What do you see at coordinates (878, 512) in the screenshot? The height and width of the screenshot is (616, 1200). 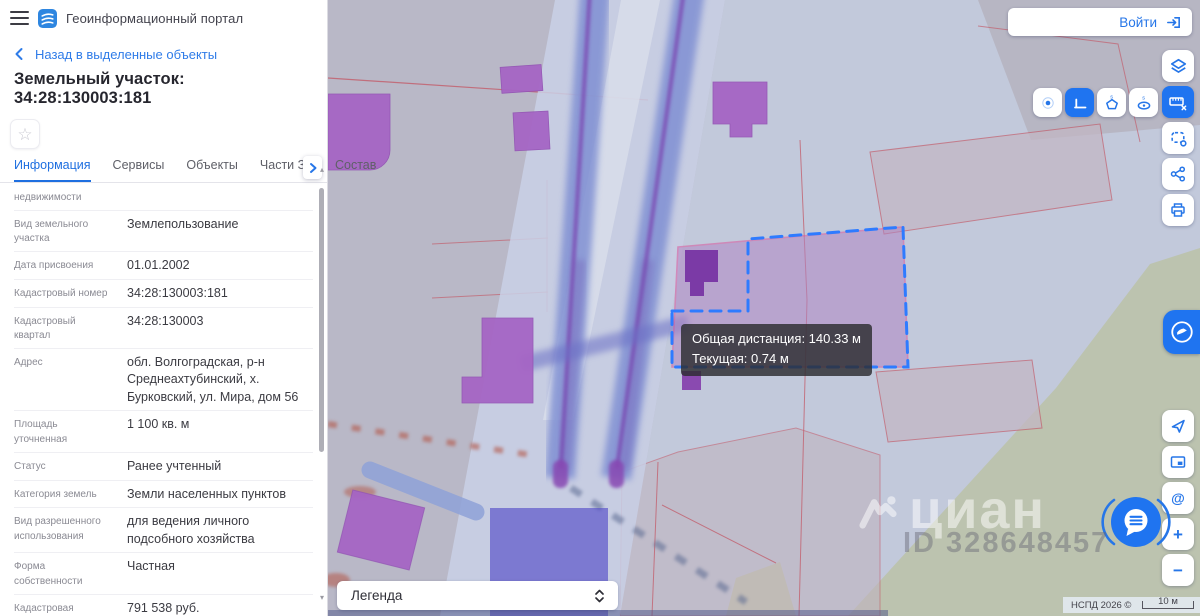 I see `cian-logo-icon` at bounding box center [878, 512].